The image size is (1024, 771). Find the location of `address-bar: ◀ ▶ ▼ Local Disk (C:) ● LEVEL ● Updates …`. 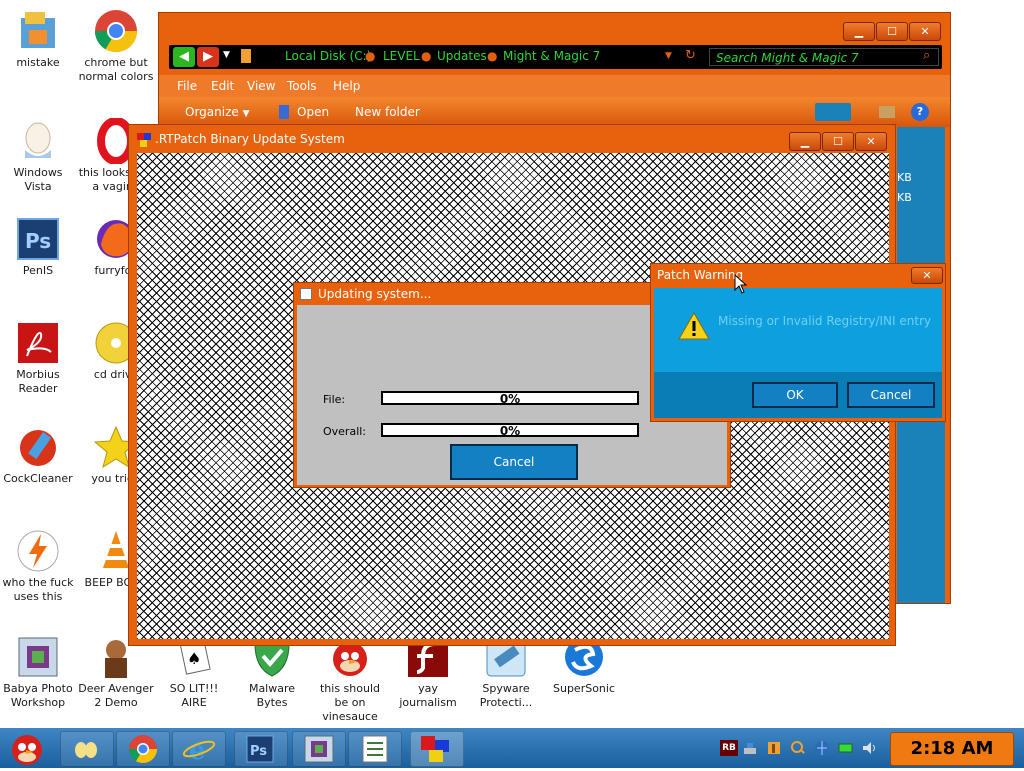

address-bar: ◀ ▶ ▼ Local Disk (C:) ● LEVEL ● Updates … is located at coordinates (555, 57).